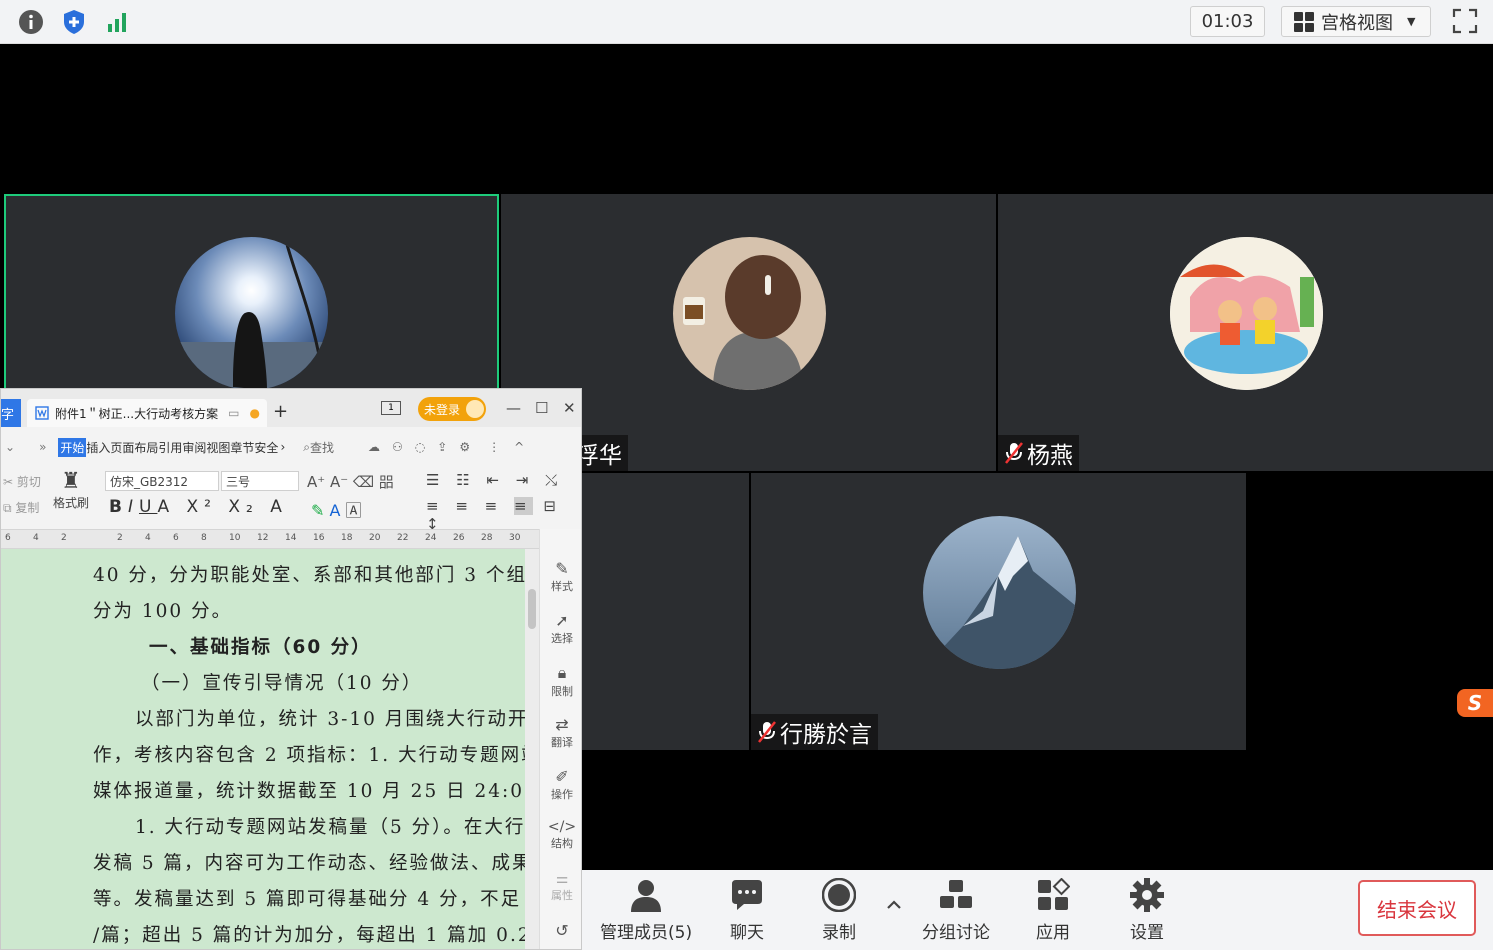  I want to click on side-label: 选择, so click(562, 638).